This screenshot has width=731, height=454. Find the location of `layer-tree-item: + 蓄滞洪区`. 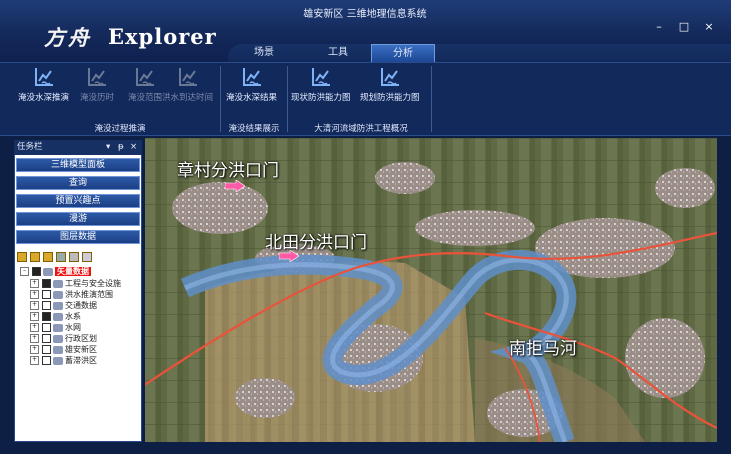

layer-tree-item: + 蓄滞洪区 is located at coordinates (63, 360).